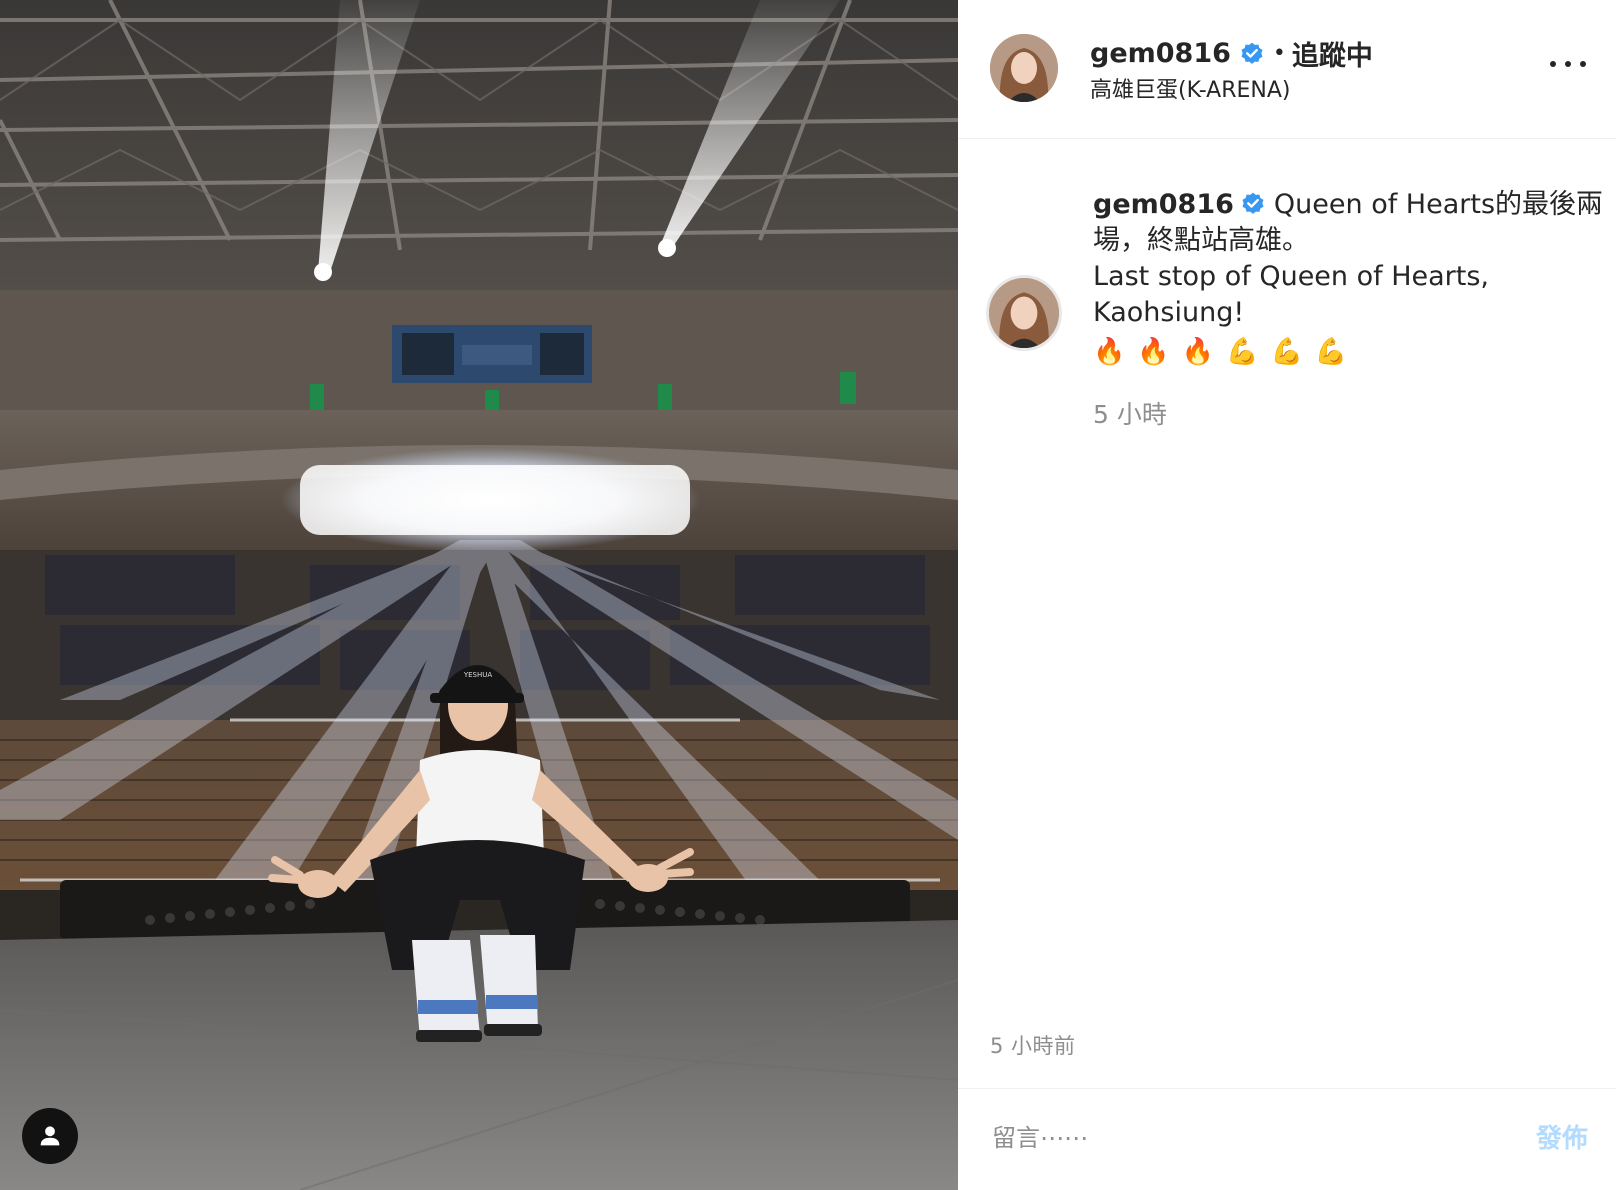 This screenshot has width=1616, height=1190. What do you see at coordinates (1201, 240) in the screenshot?
I see `caption-line-2: 場，終點站高雄。` at bounding box center [1201, 240].